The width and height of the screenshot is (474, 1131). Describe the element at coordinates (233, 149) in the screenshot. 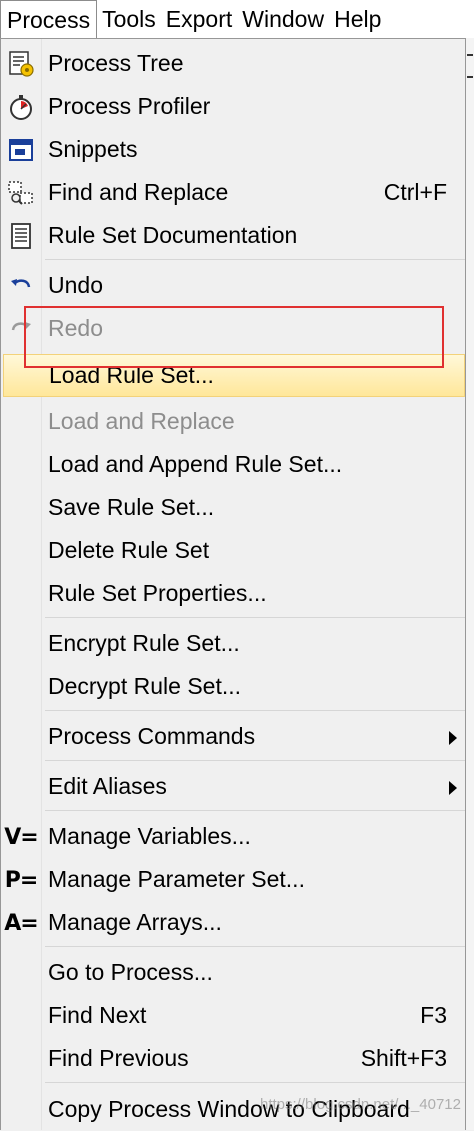

I see `menu-item-snippets: Snippets` at that location.